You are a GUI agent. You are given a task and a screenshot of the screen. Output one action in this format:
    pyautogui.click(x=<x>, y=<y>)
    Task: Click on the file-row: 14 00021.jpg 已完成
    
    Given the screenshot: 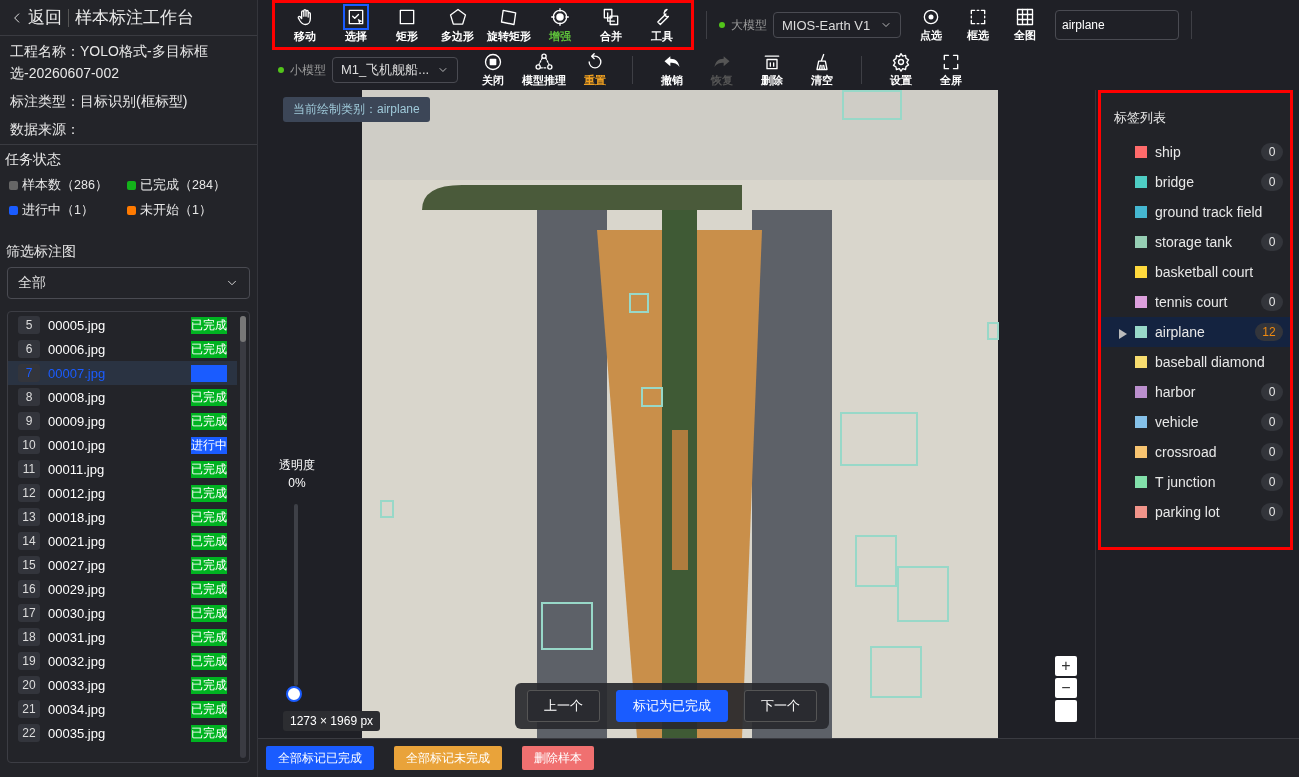 What is the action you would take?
    pyautogui.click(x=122, y=541)
    